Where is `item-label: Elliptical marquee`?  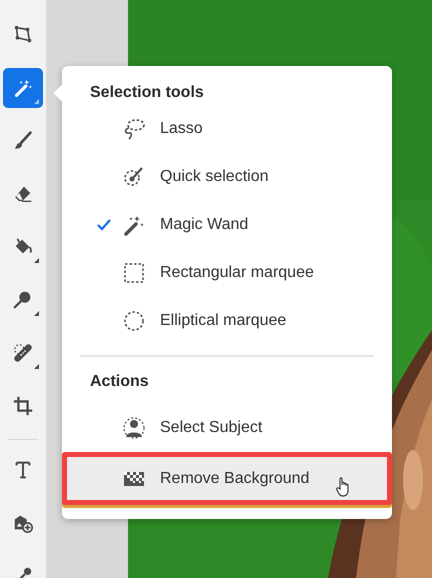
item-label: Elliptical marquee is located at coordinates (223, 321).